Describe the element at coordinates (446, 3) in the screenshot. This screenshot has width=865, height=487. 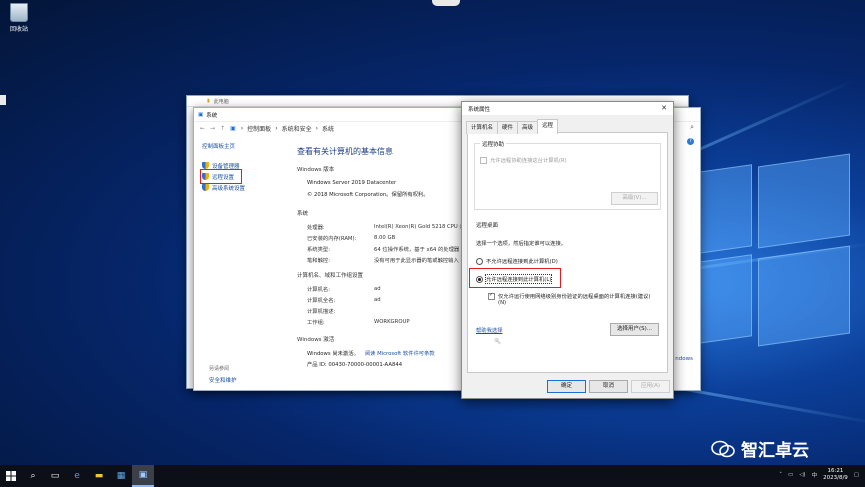
I see `remote-session-bar` at that location.